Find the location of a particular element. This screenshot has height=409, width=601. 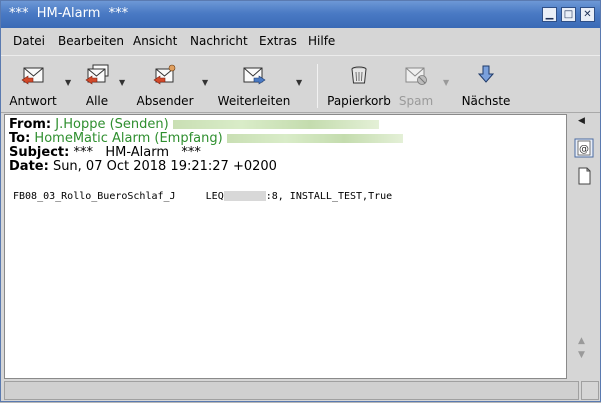

spam-button: Spam is located at coordinates (416, 85).